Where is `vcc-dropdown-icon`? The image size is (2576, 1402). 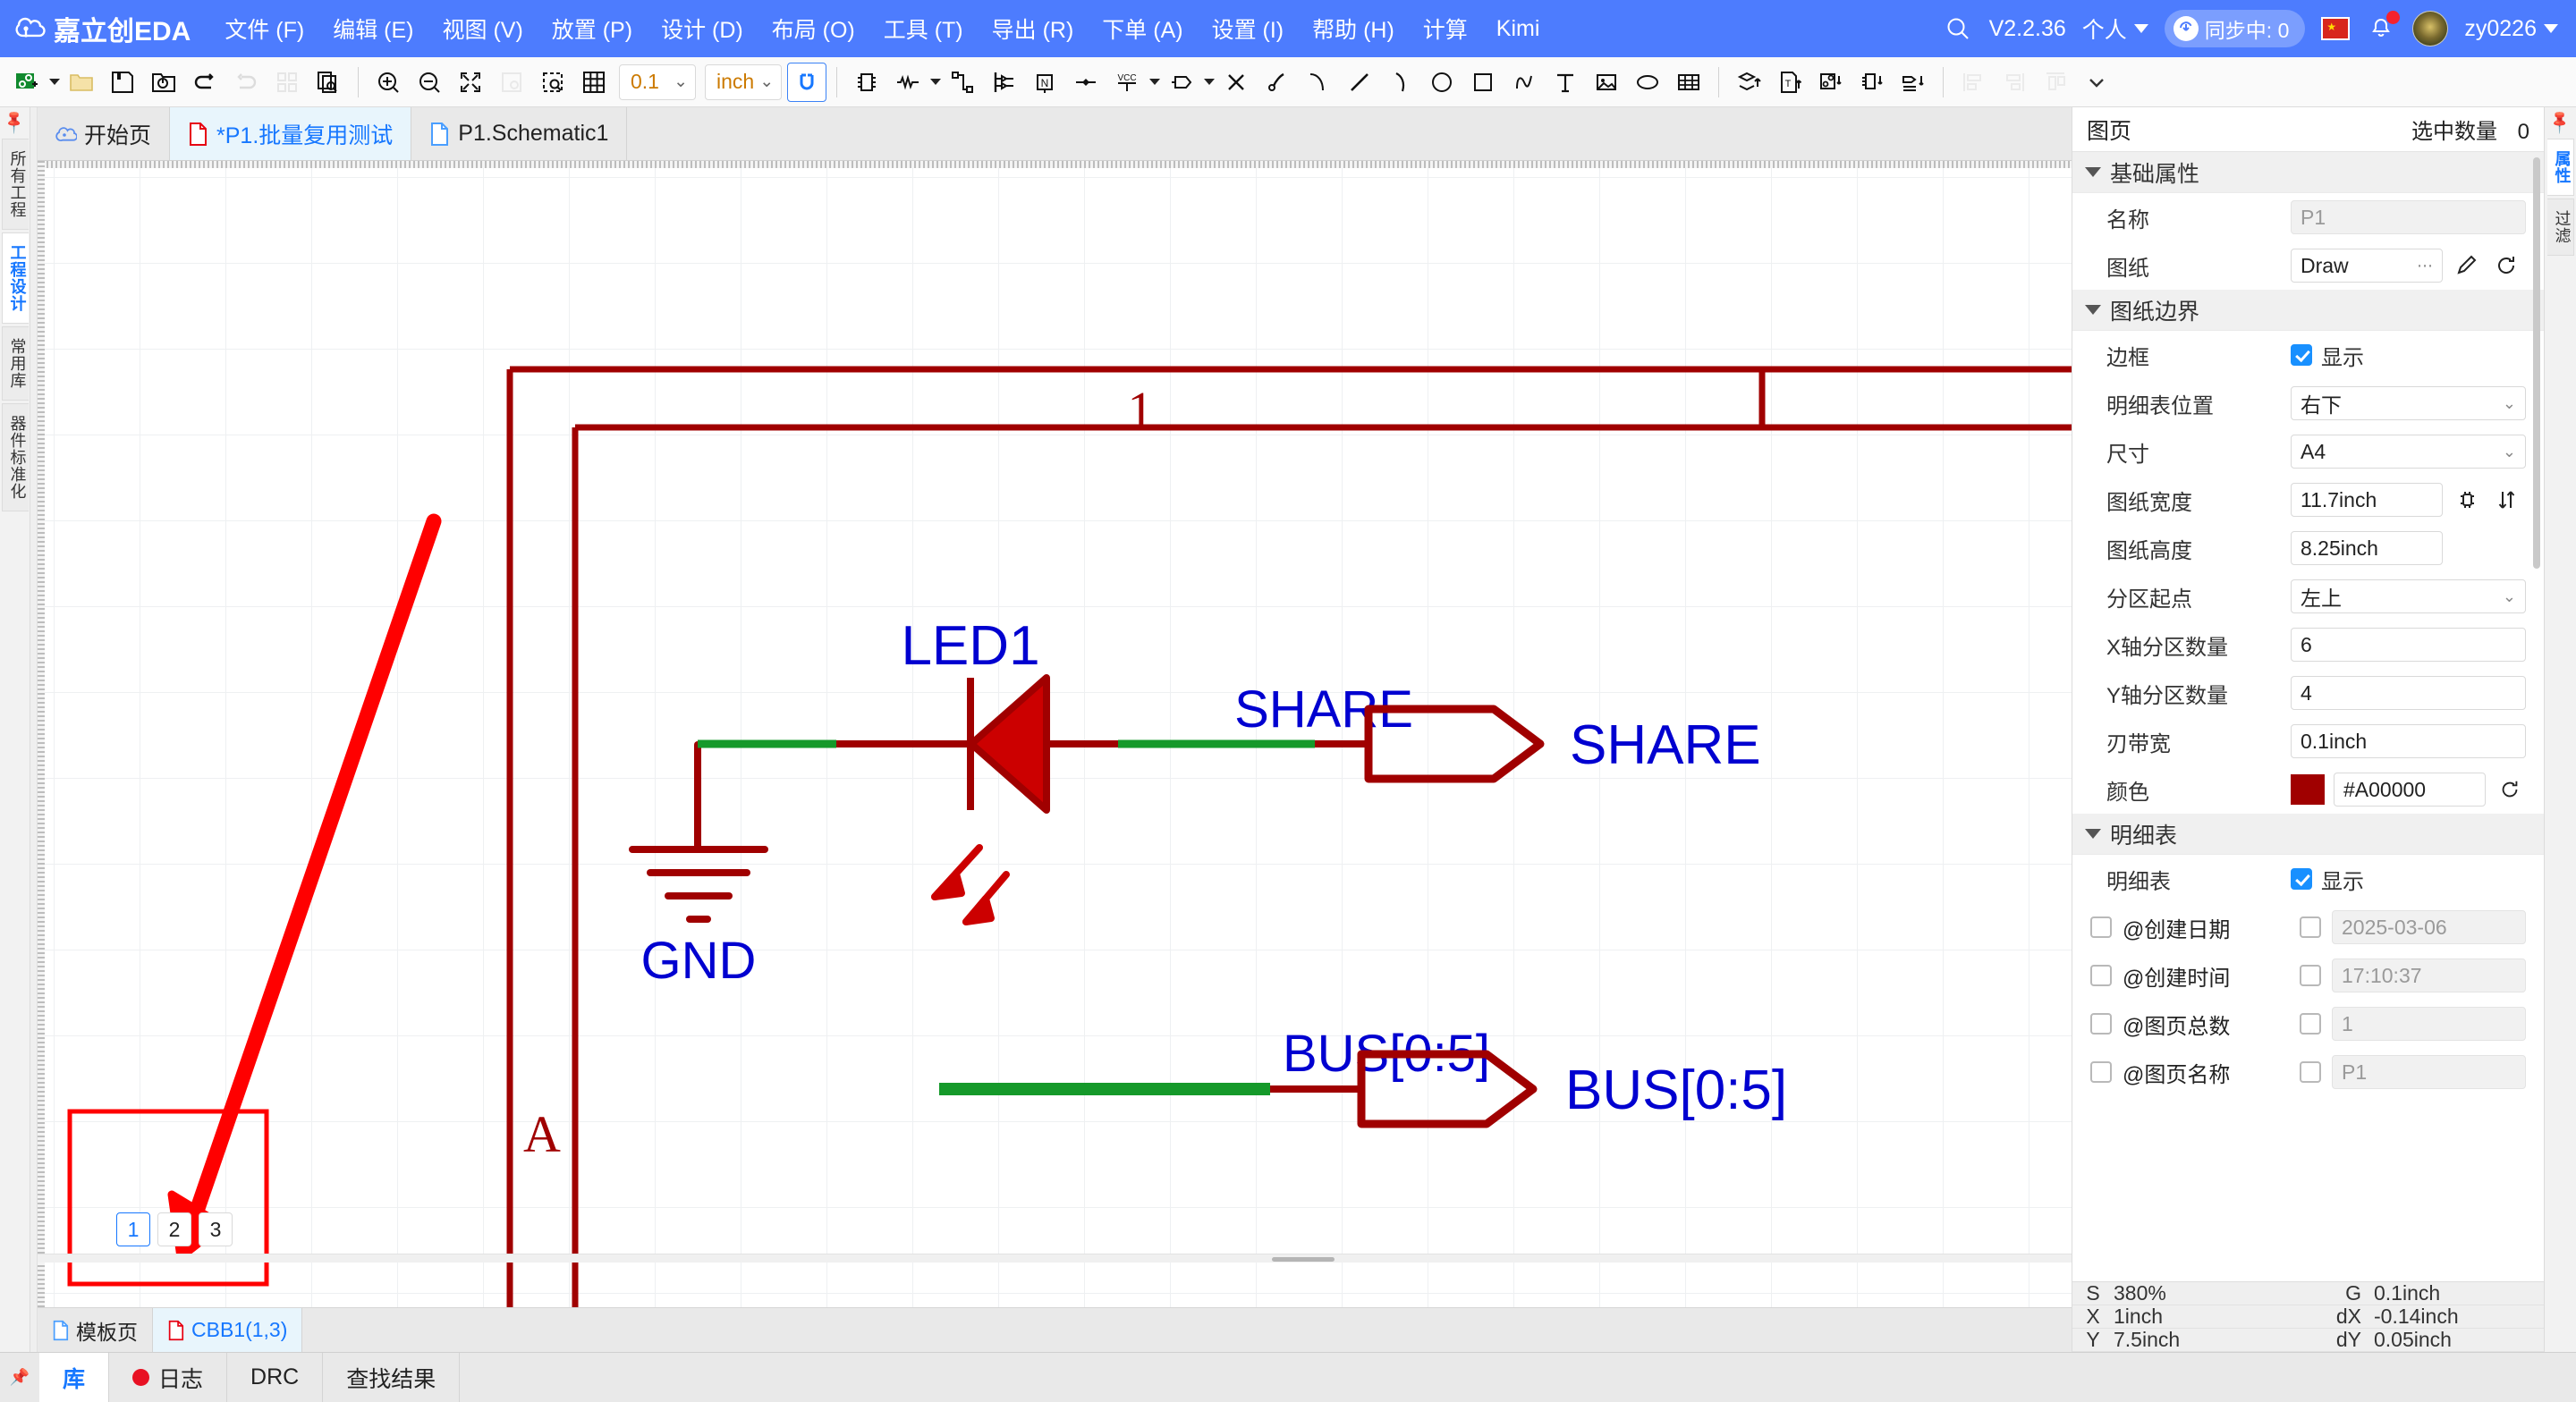 vcc-dropdown-icon is located at coordinates (1155, 82).